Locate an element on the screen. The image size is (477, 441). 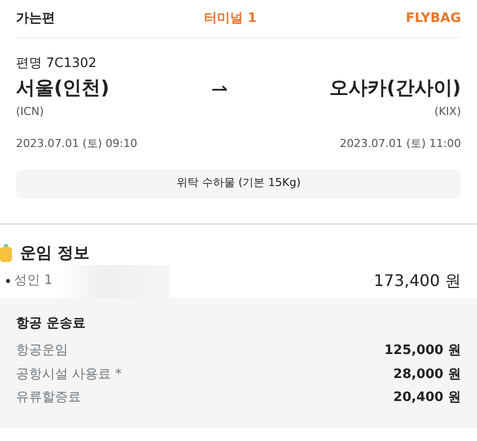
arrival-city: 오사카(간사이) is located at coordinates (395, 88).